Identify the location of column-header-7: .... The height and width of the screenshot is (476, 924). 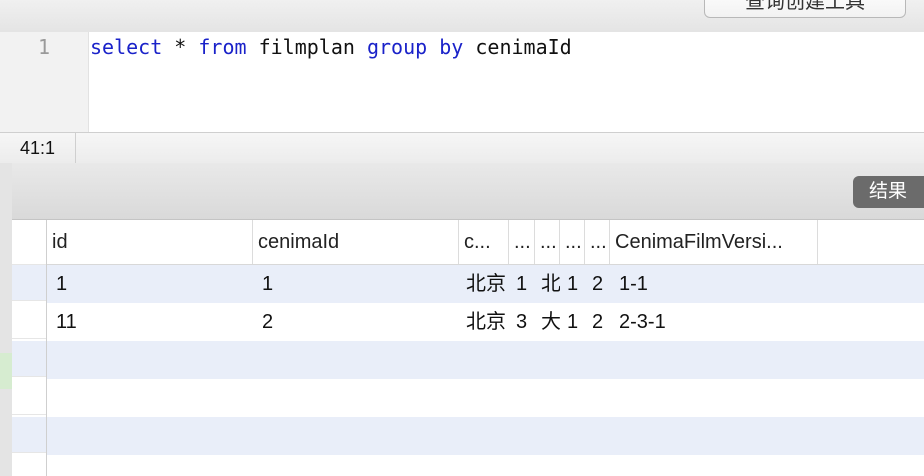
(597, 242).